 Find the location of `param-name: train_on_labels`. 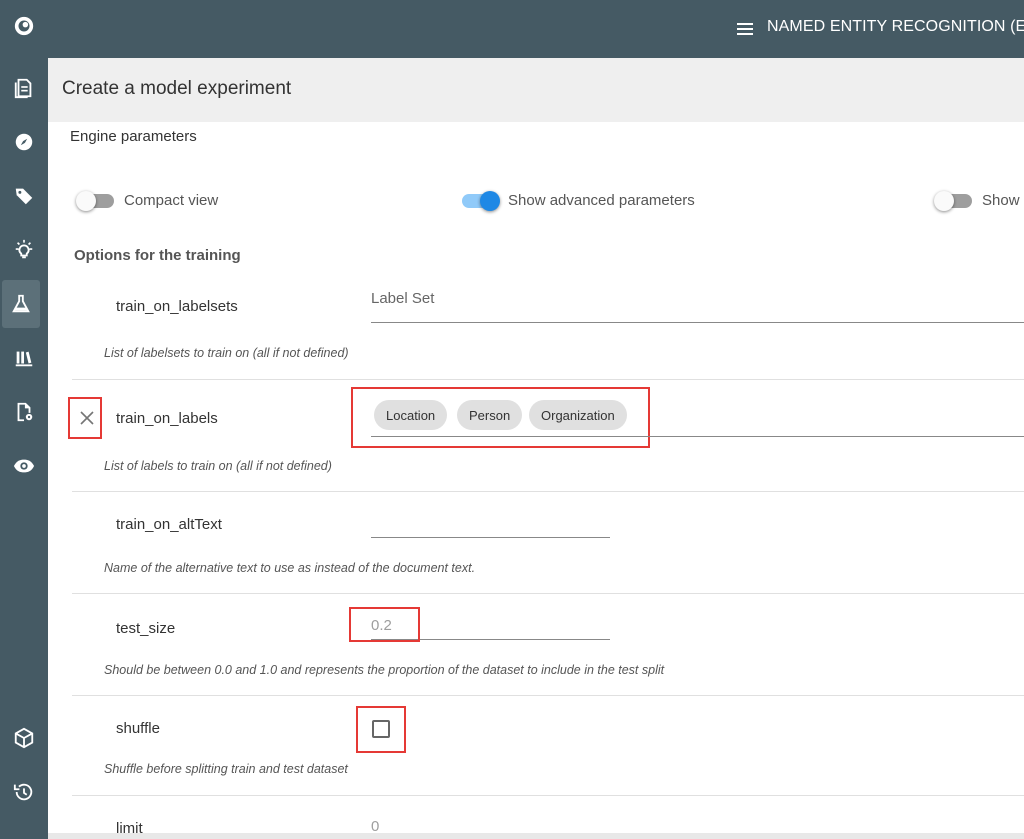

param-name: train_on_labels is located at coordinates (167, 418).